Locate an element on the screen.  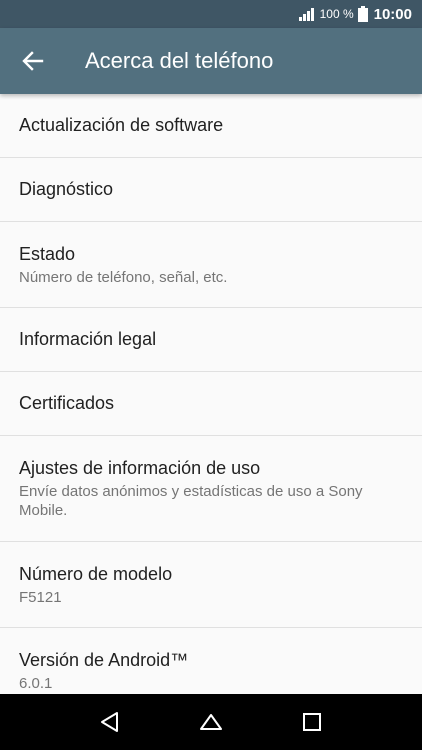
list-item-label: Actualización de software is located at coordinates (121, 125).